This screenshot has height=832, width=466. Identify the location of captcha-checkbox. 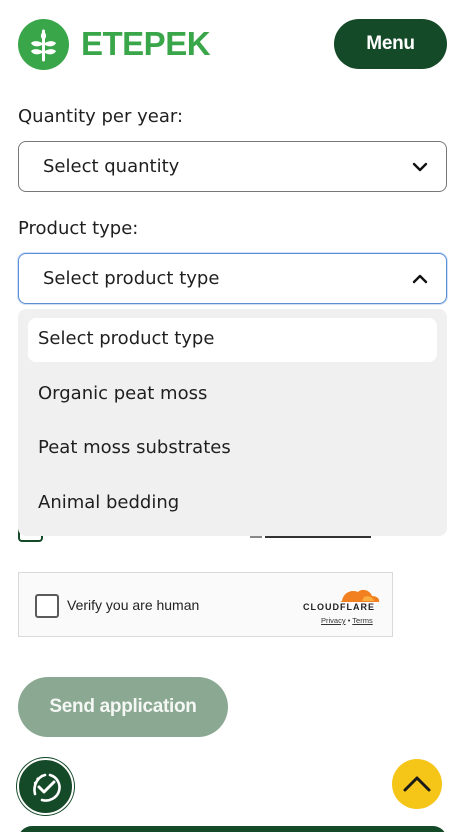
(47, 606).